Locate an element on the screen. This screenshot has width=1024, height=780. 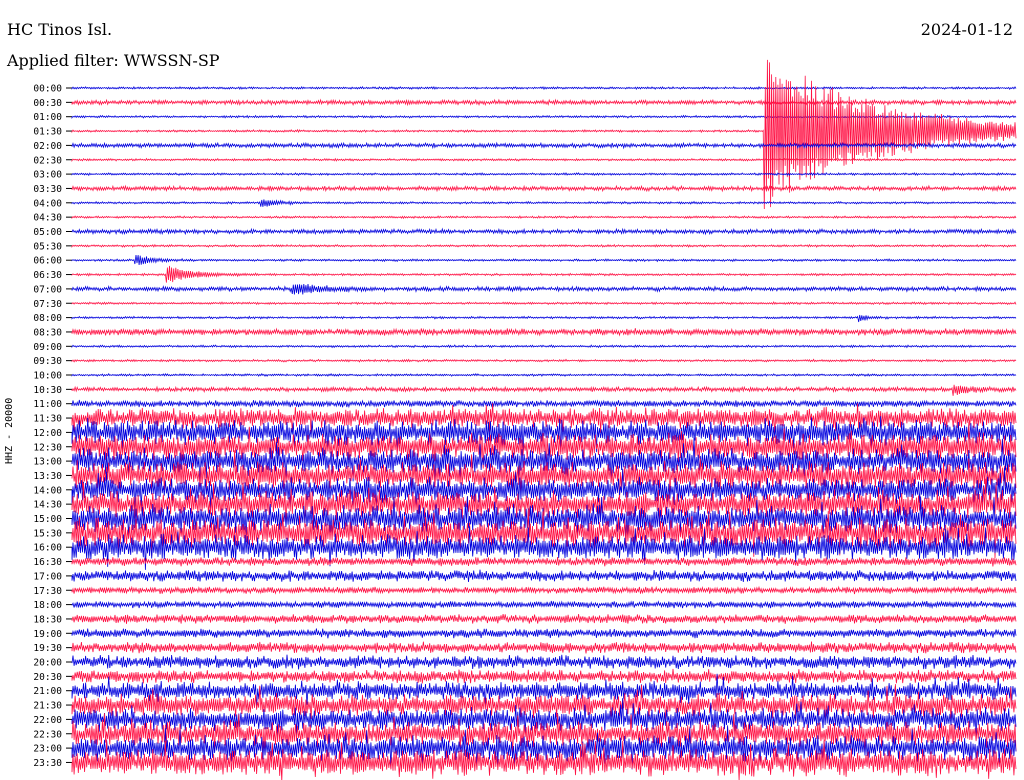
row-time-label: 19:30 is located at coordinates (47, 648).